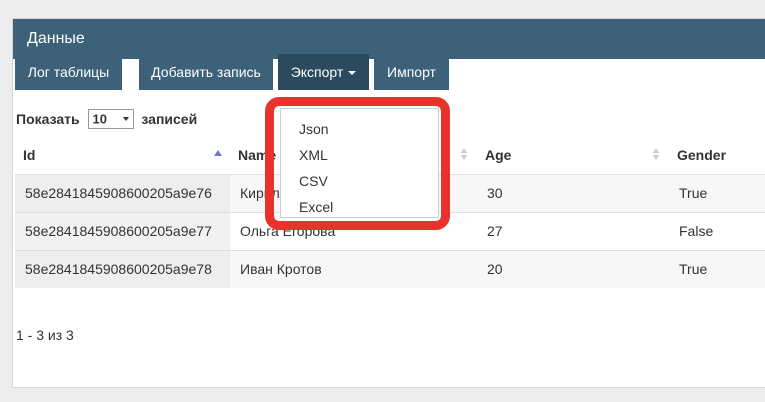 Image resolution: width=765 pixels, height=402 pixels. What do you see at coordinates (389, 39) in the screenshot?
I see `panel-title: Данные` at bounding box center [389, 39].